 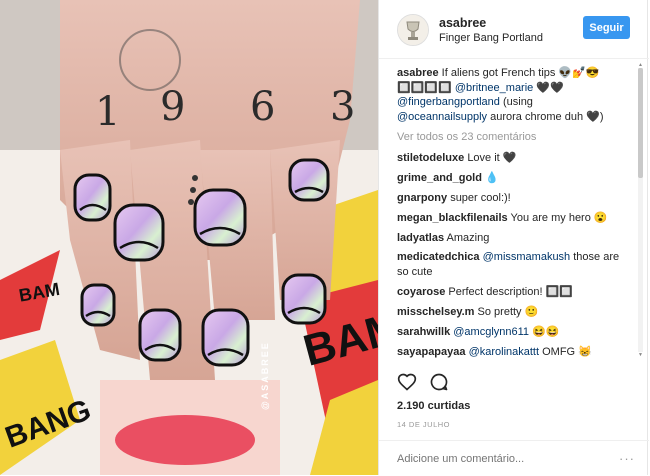 I want to click on comment-row: megan_blackfilenails You are my hero 😮, so click(x=515, y=218).